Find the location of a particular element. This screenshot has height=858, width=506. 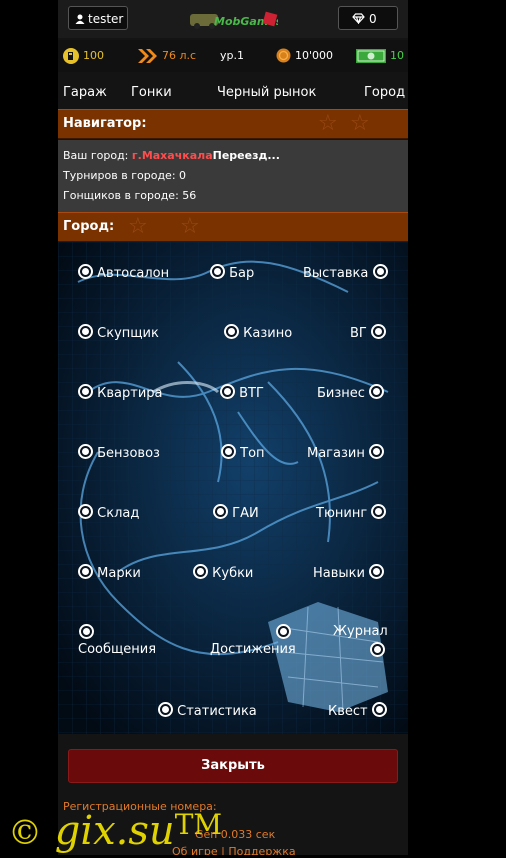

user-icon is located at coordinates (80, 19).